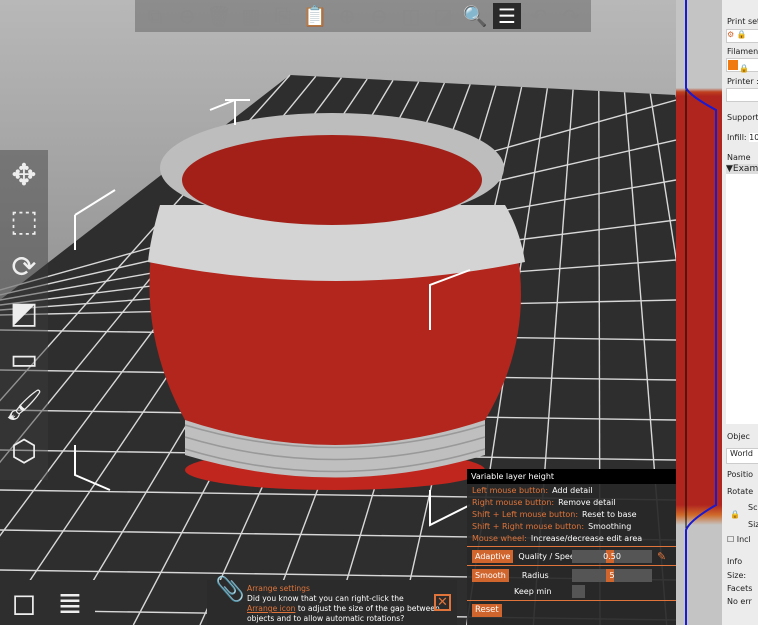 The width and height of the screenshot is (758, 629). I want to click on close-notification-button: ✕, so click(442, 602).